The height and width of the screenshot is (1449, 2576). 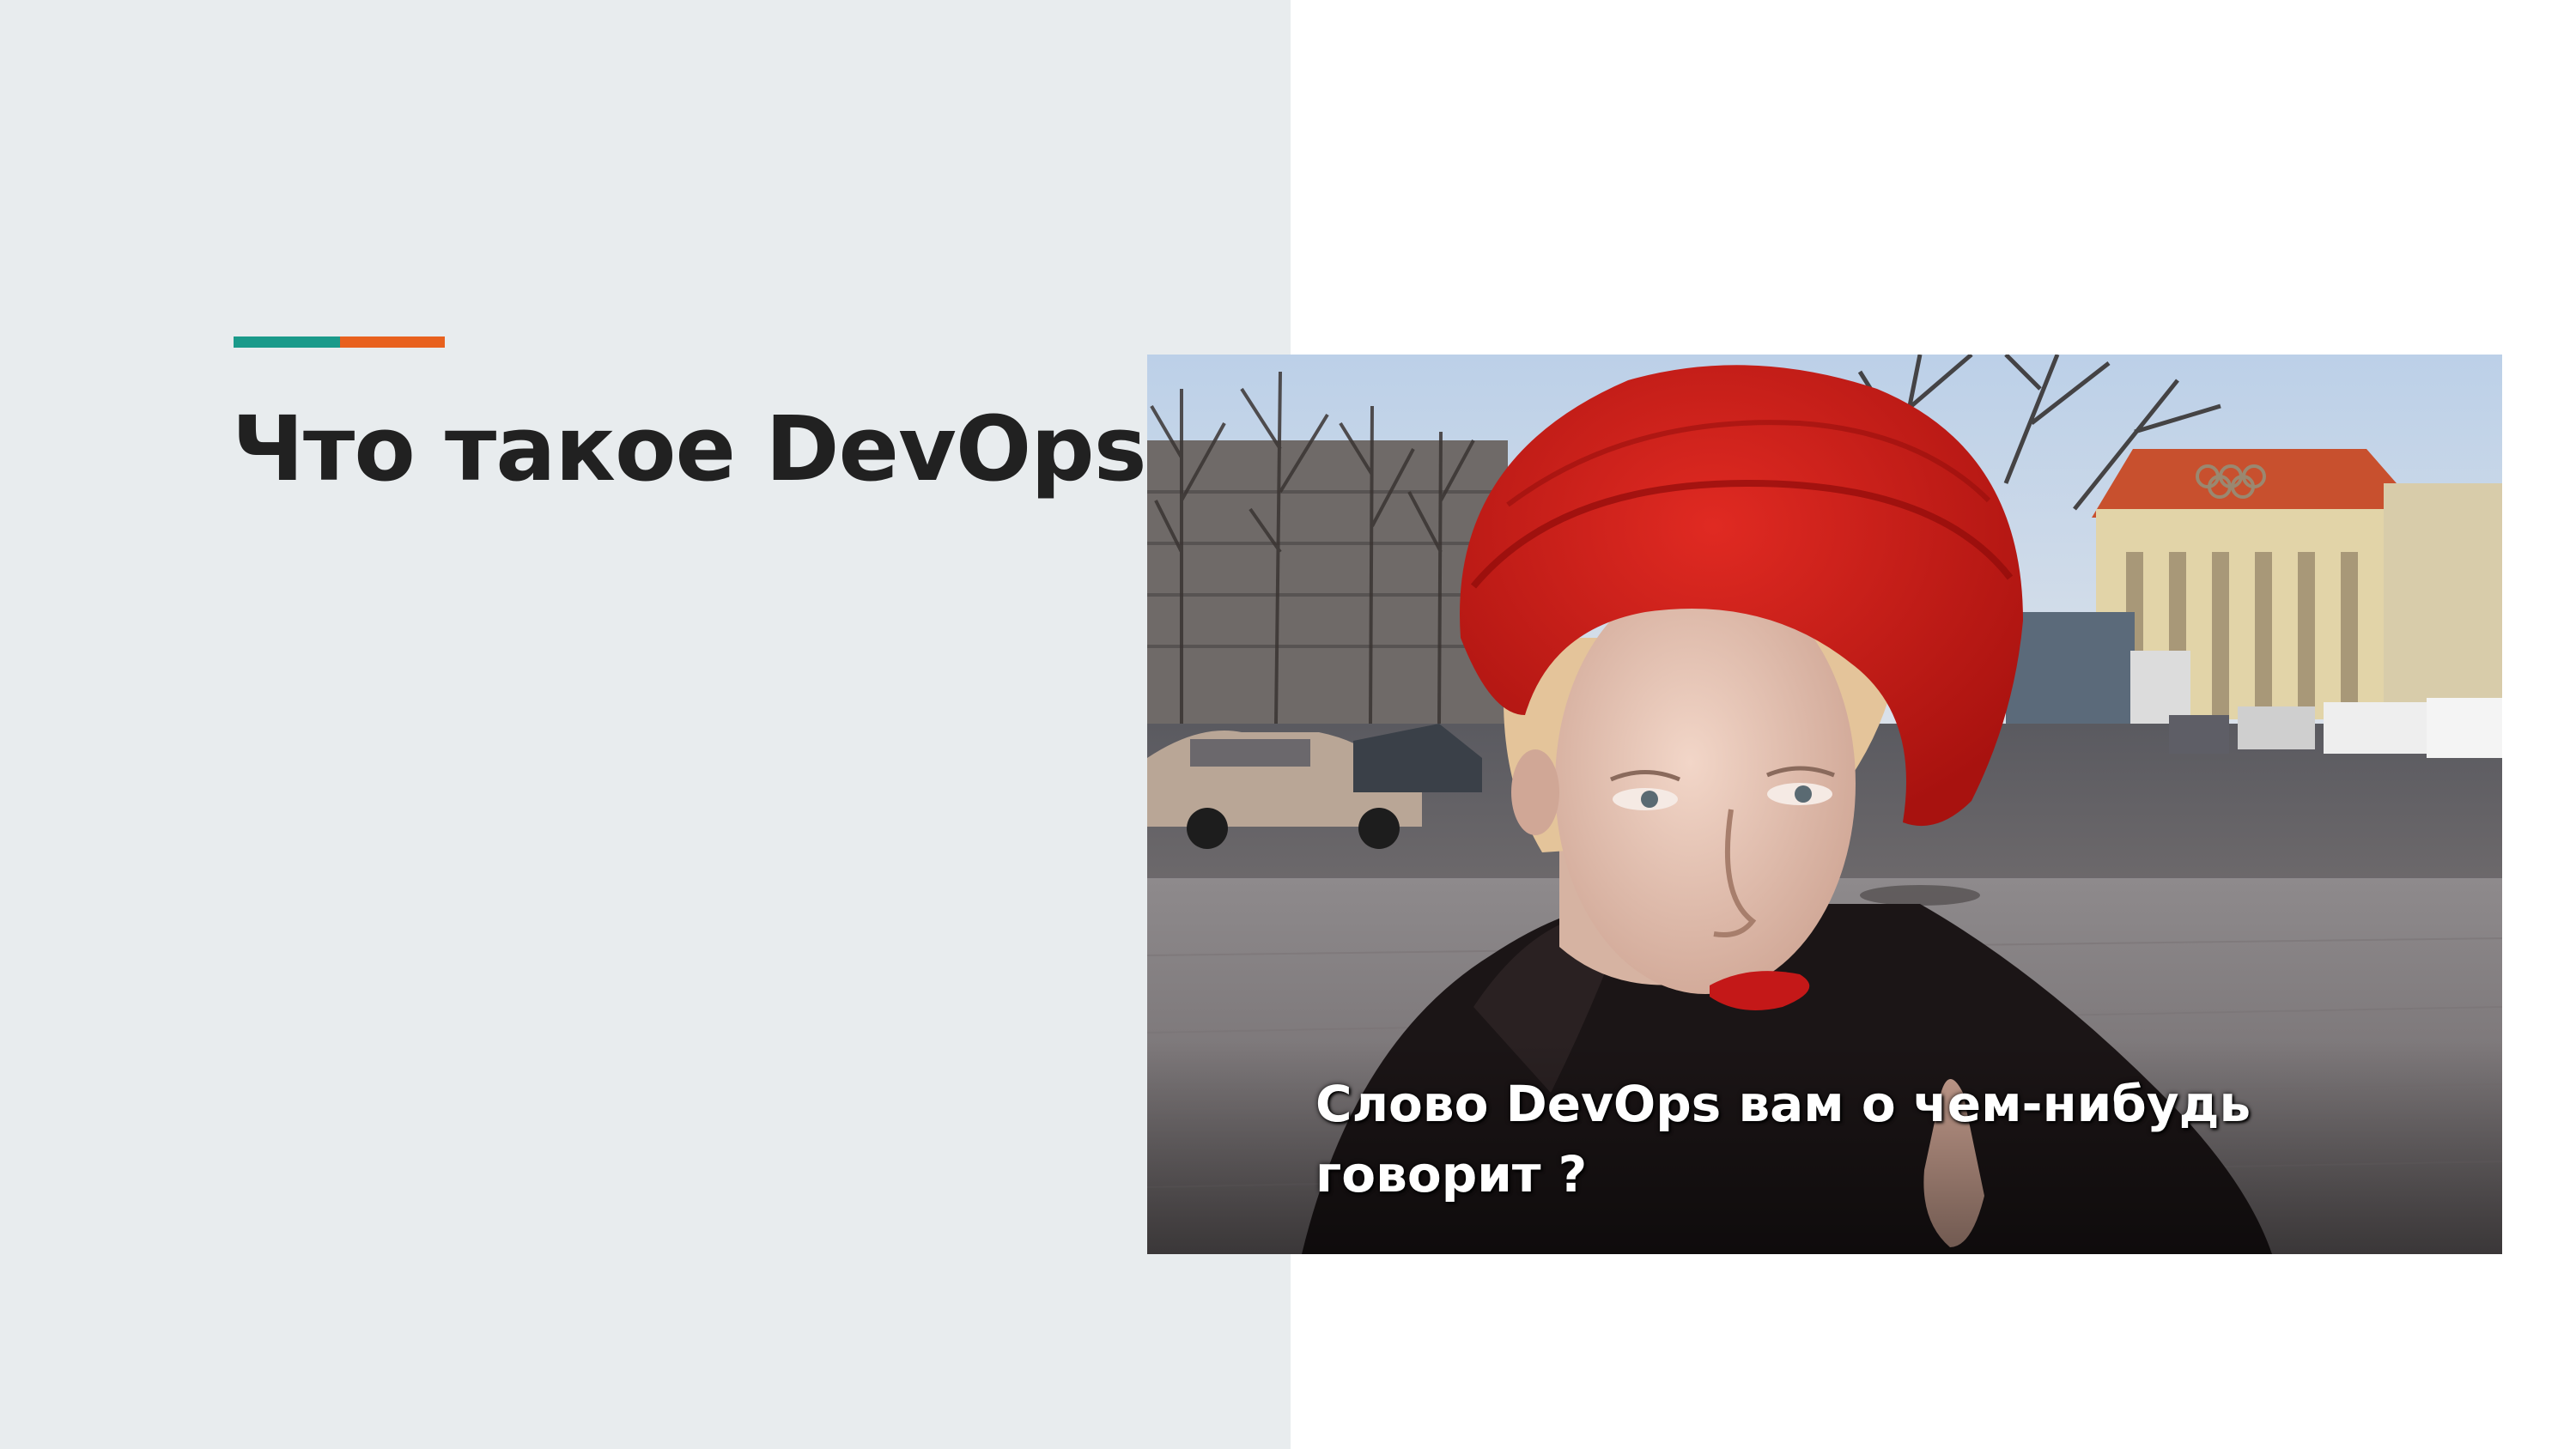 What do you see at coordinates (287, 342) in the screenshot?
I see `accent-bar-teal` at bounding box center [287, 342].